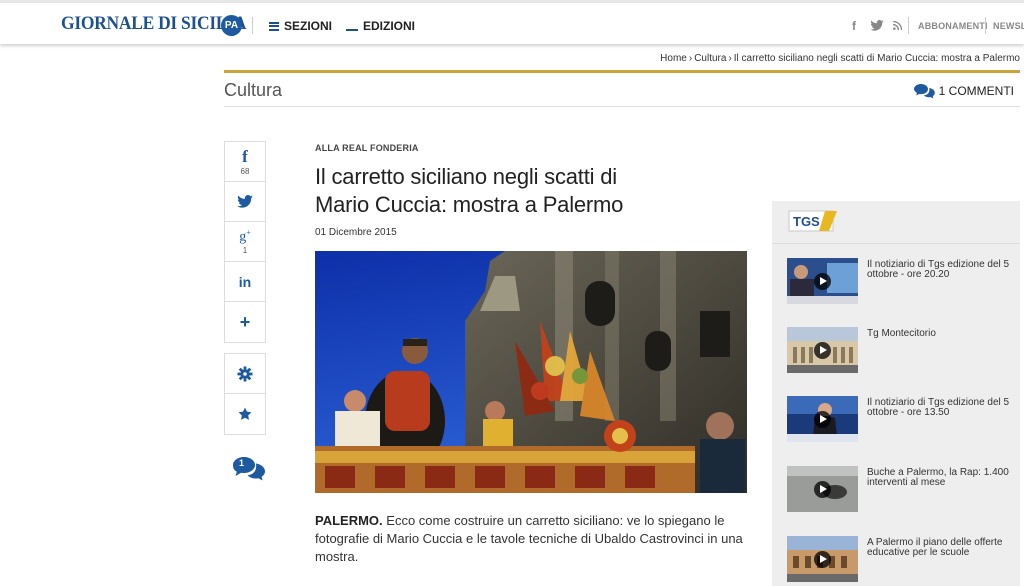 Image resolution: width=1024 pixels, height=586 pixels. I want to click on rss-icon, so click(897, 25).